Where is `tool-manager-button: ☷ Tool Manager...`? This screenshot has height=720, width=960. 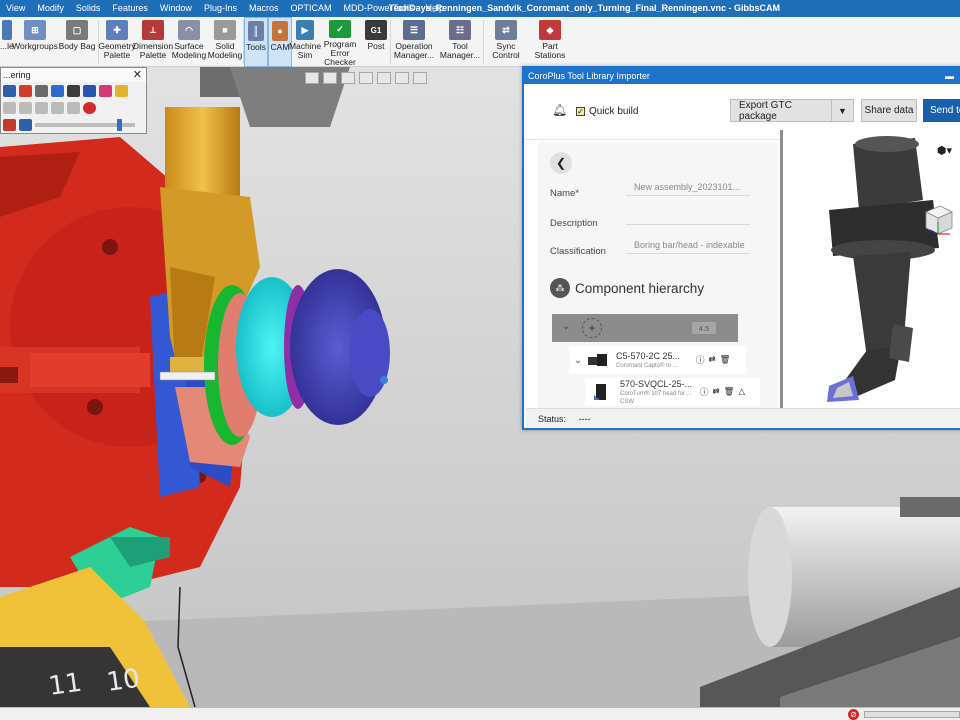 tool-manager-button: ☷ Tool Manager... is located at coordinates (460, 42).